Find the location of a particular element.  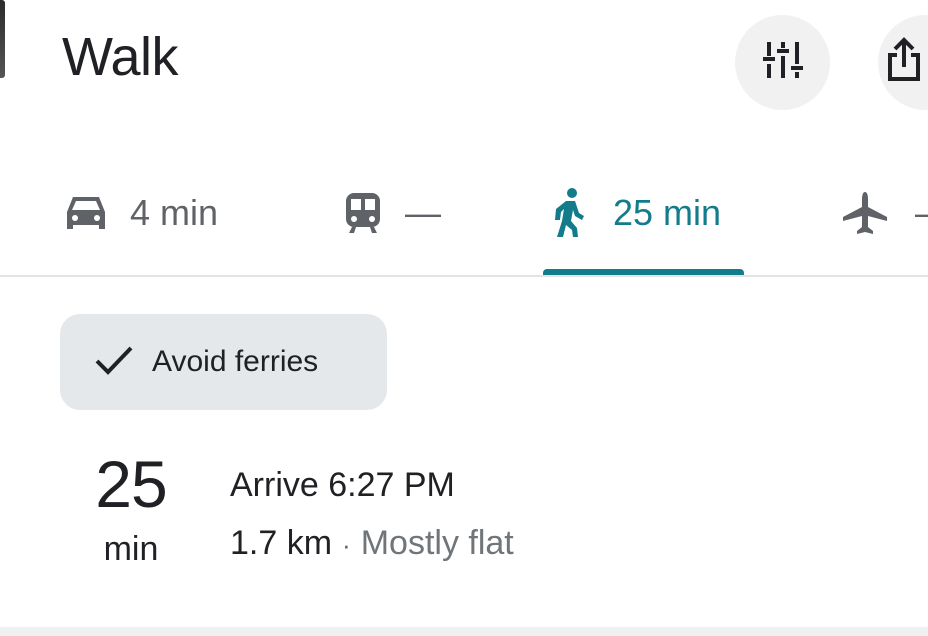

tab-walk: 25 min is located at coordinates (637, 213).